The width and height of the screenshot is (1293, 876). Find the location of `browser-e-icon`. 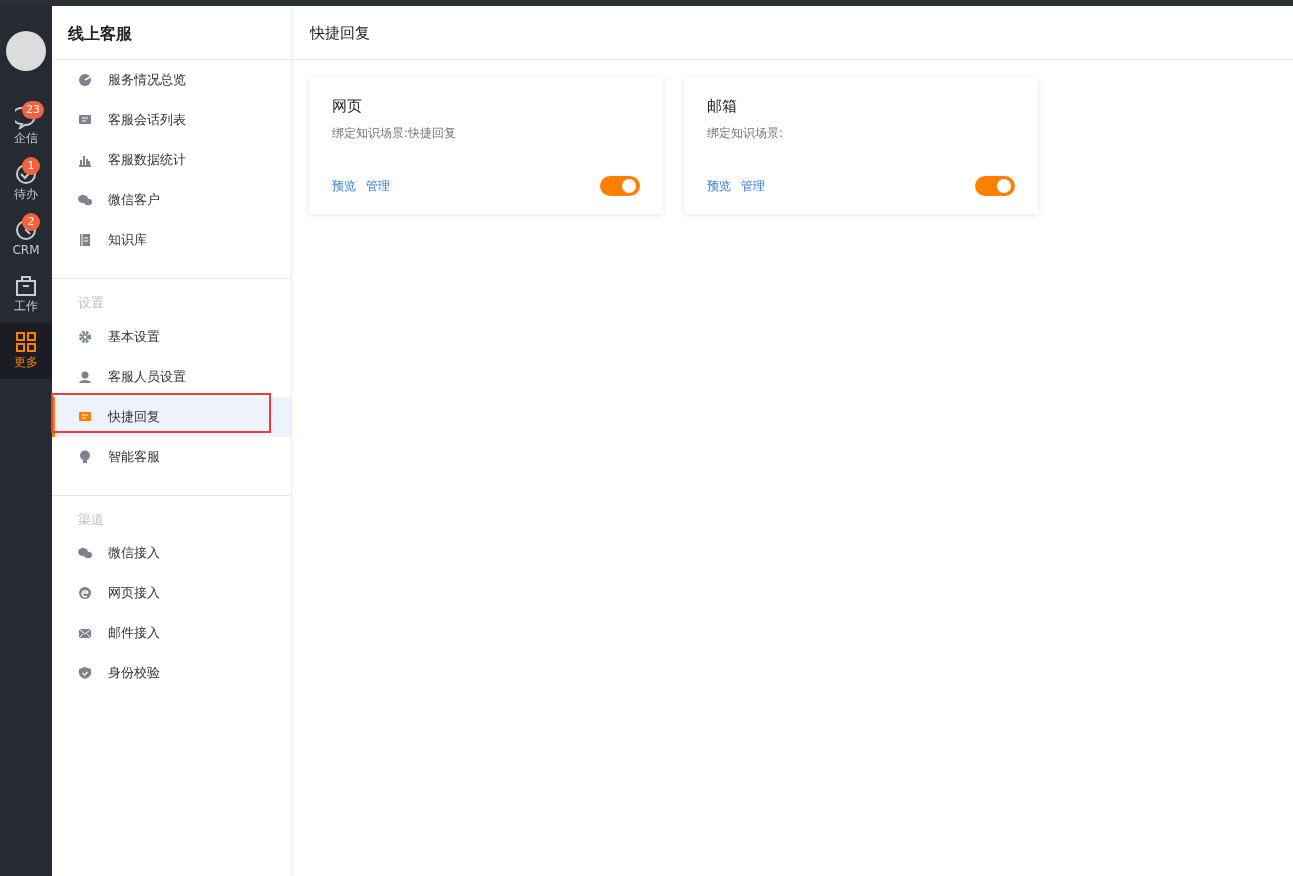

browser-e-icon is located at coordinates (85, 593).